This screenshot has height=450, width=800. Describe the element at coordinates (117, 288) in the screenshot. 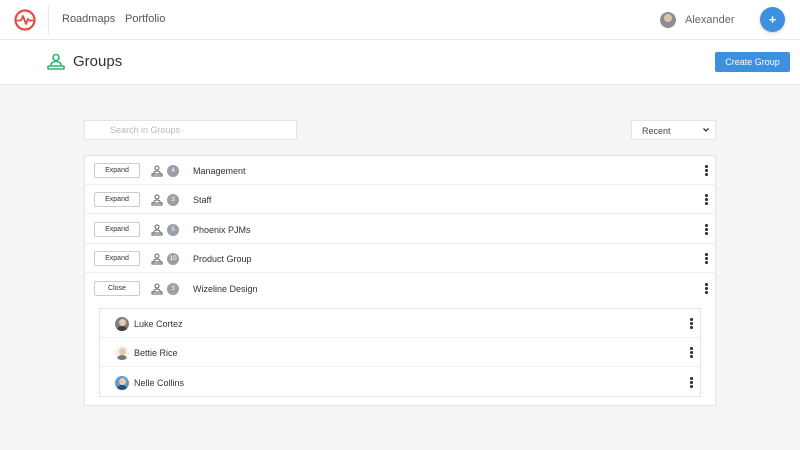

I see `close-button: Close` at that location.